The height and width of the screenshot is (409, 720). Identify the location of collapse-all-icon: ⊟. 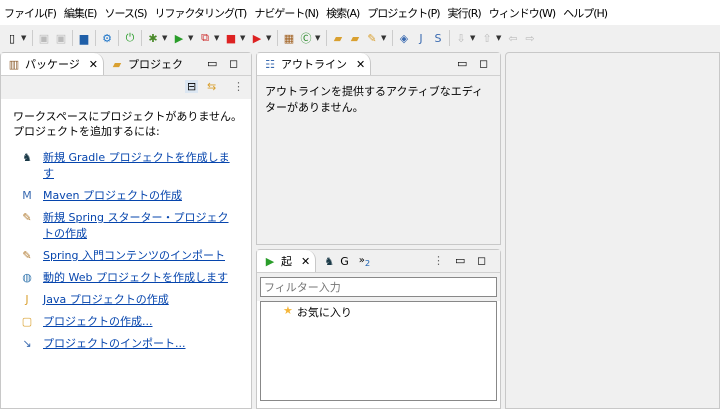
(192, 86).